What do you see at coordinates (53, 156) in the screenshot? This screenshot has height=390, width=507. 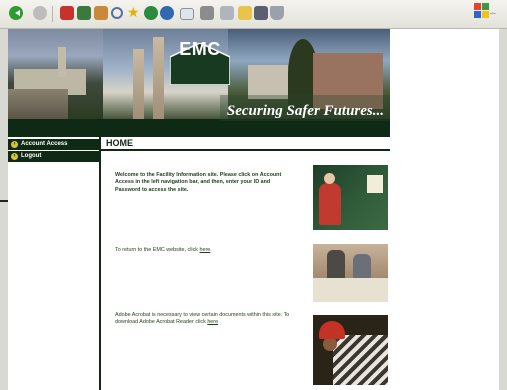 I see `sidebar-item-logout: › Logout` at bounding box center [53, 156].